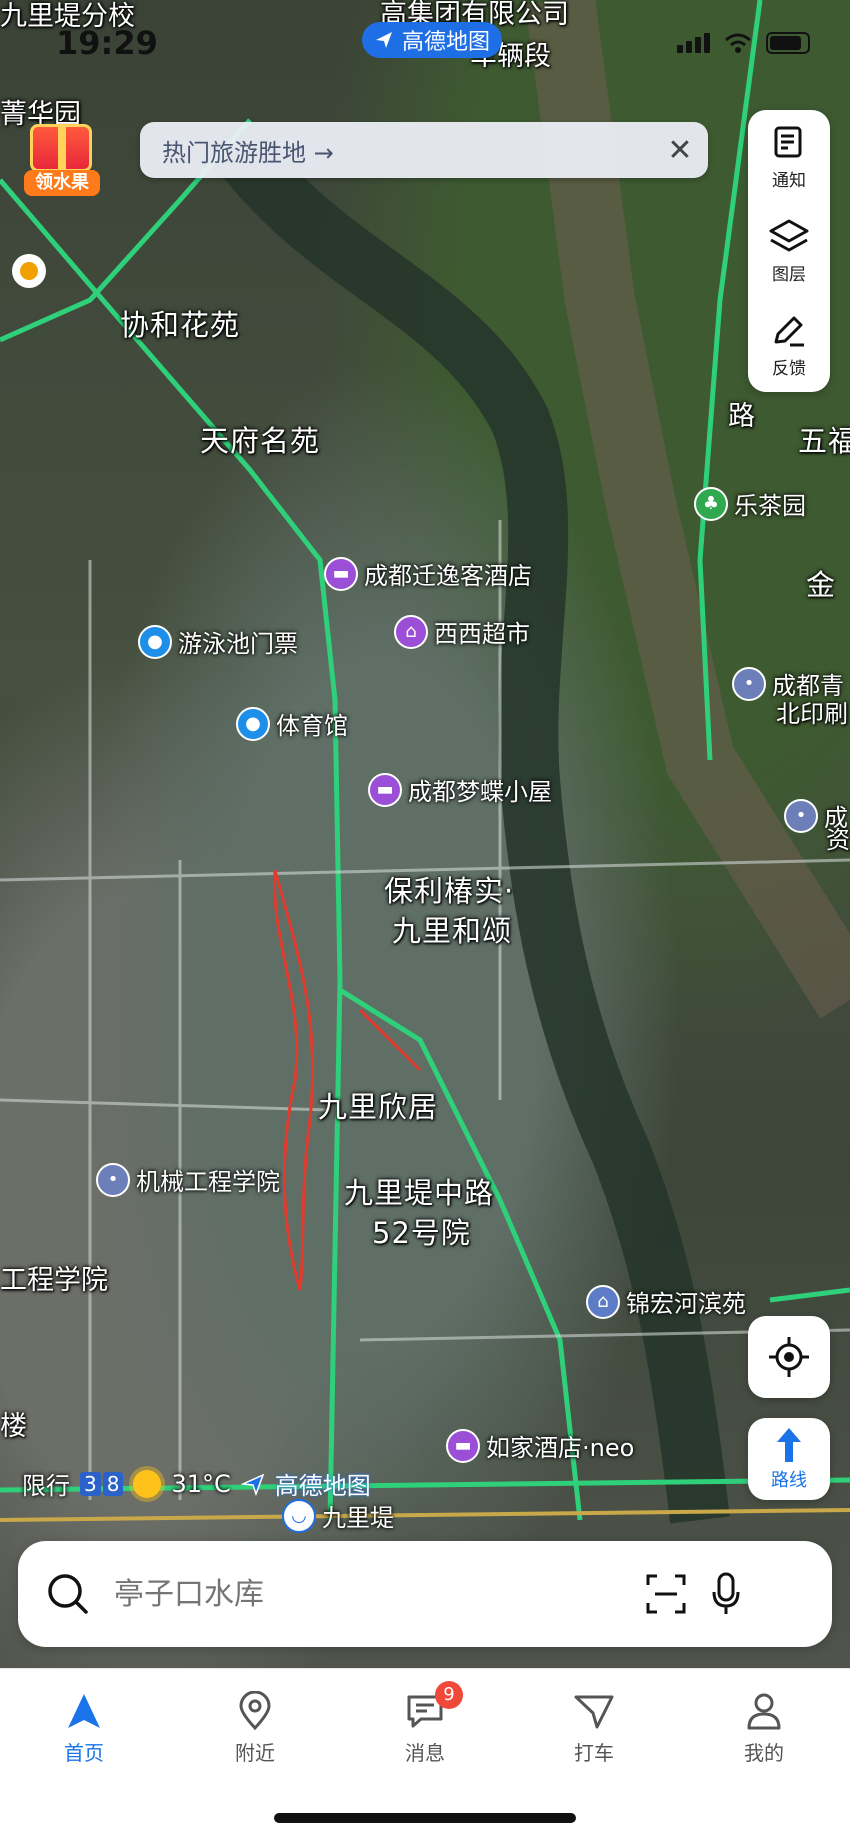 The height and width of the screenshot is (1841, 850). What do you see at coordinates (322, 1486) in the screenshot?
I see `brand-watermark: 高德地图` at bounding box center [322, 1486].